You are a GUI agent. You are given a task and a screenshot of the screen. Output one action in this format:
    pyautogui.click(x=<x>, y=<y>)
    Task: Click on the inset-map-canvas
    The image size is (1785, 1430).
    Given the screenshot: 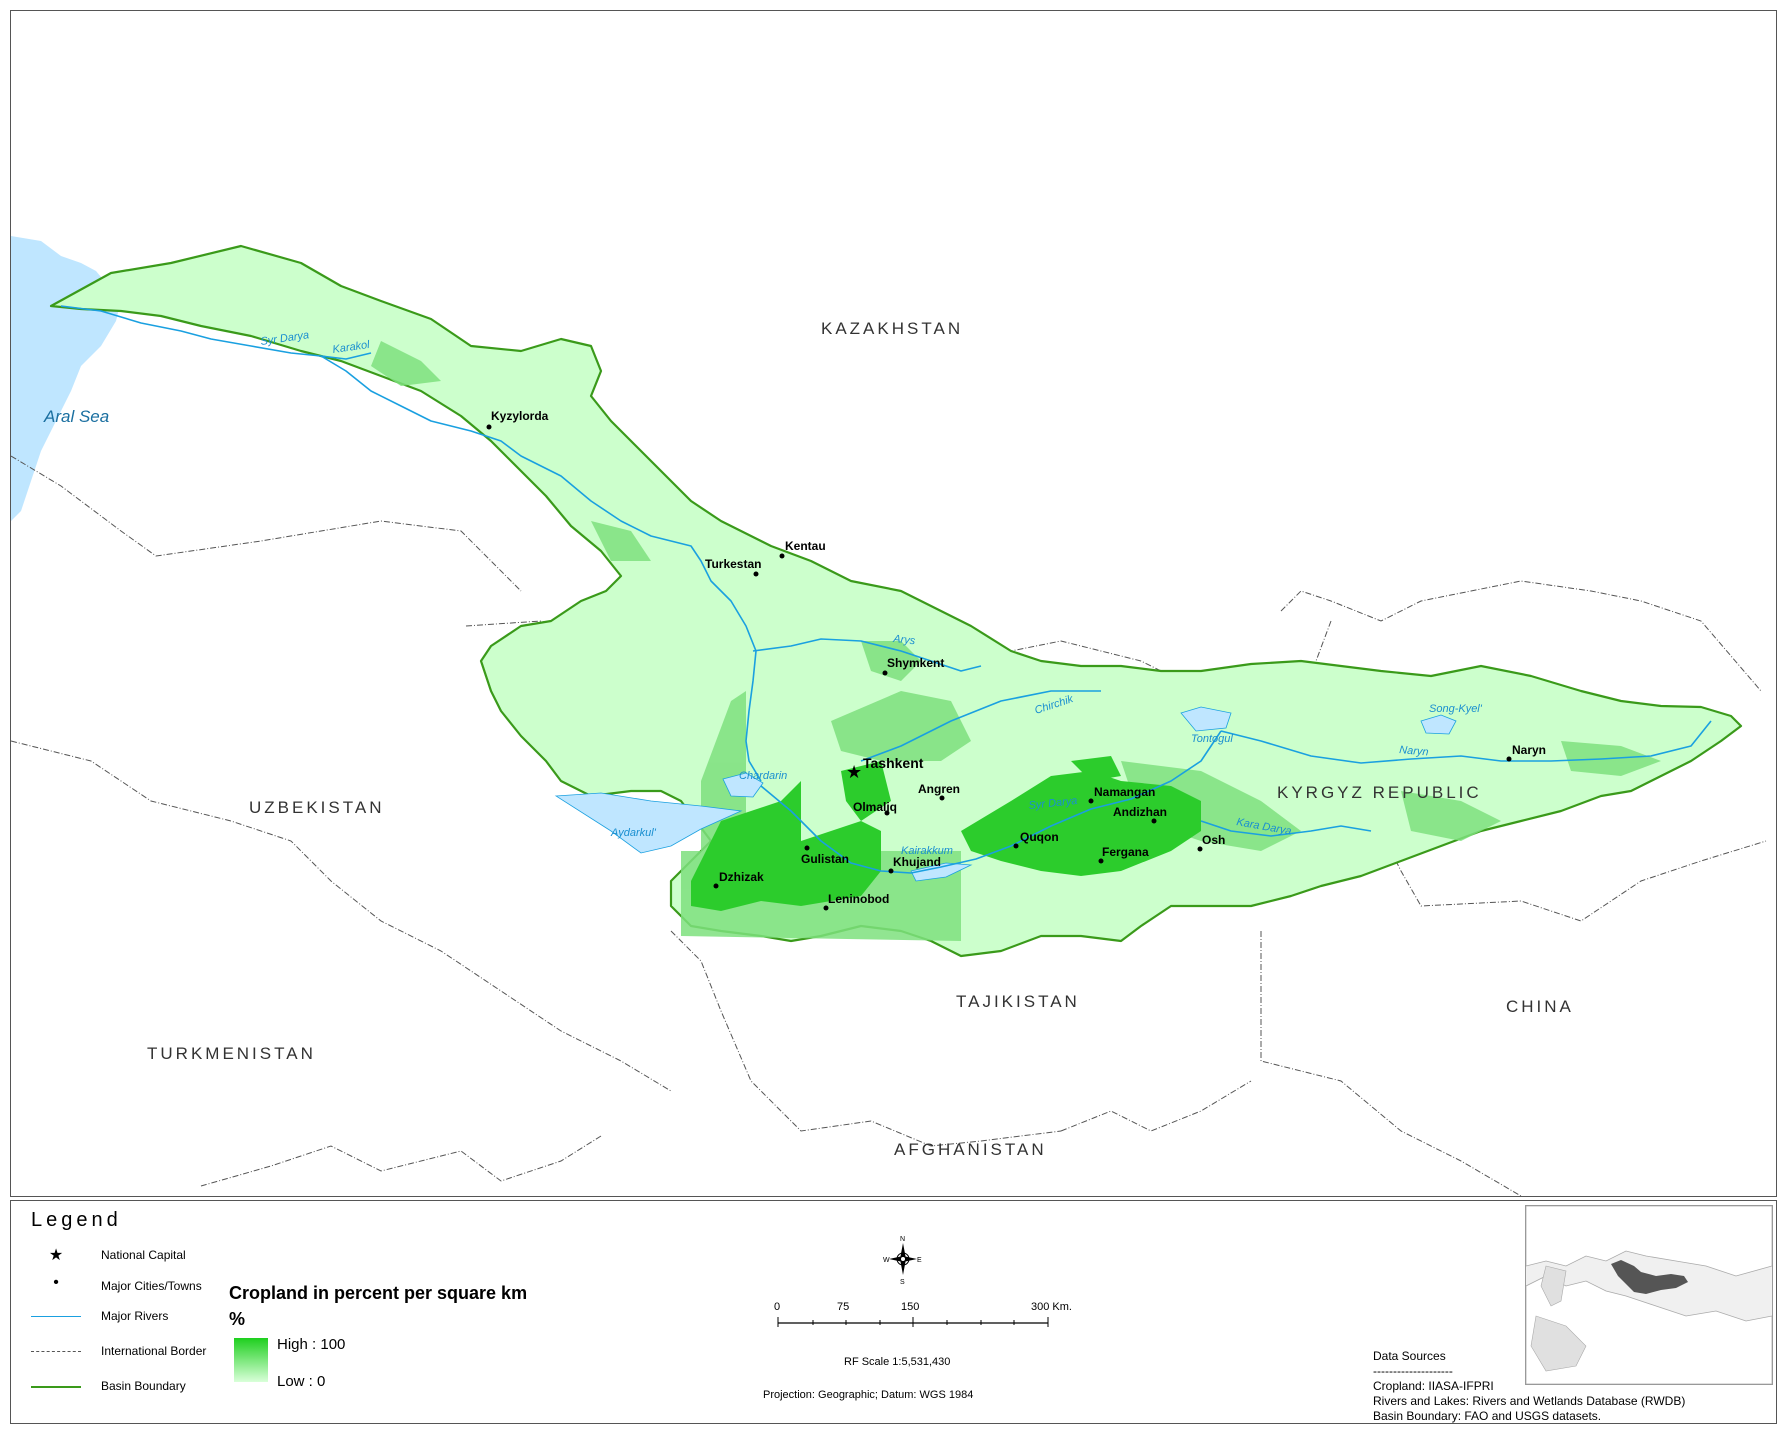 What is the action you would take?
    pyautogui.click(x=1649, y=1295)
    